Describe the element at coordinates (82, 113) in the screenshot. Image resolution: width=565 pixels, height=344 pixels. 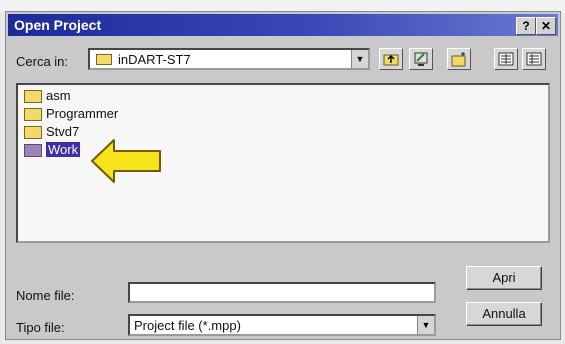
I see `folder-name: Programmer` at that location.